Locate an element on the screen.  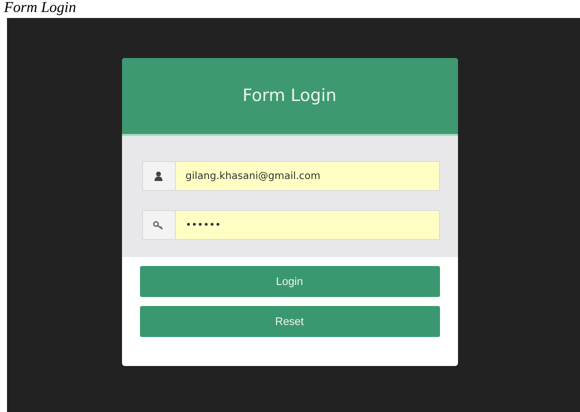
password-field: •••••• is located at coordinates (308, 225).